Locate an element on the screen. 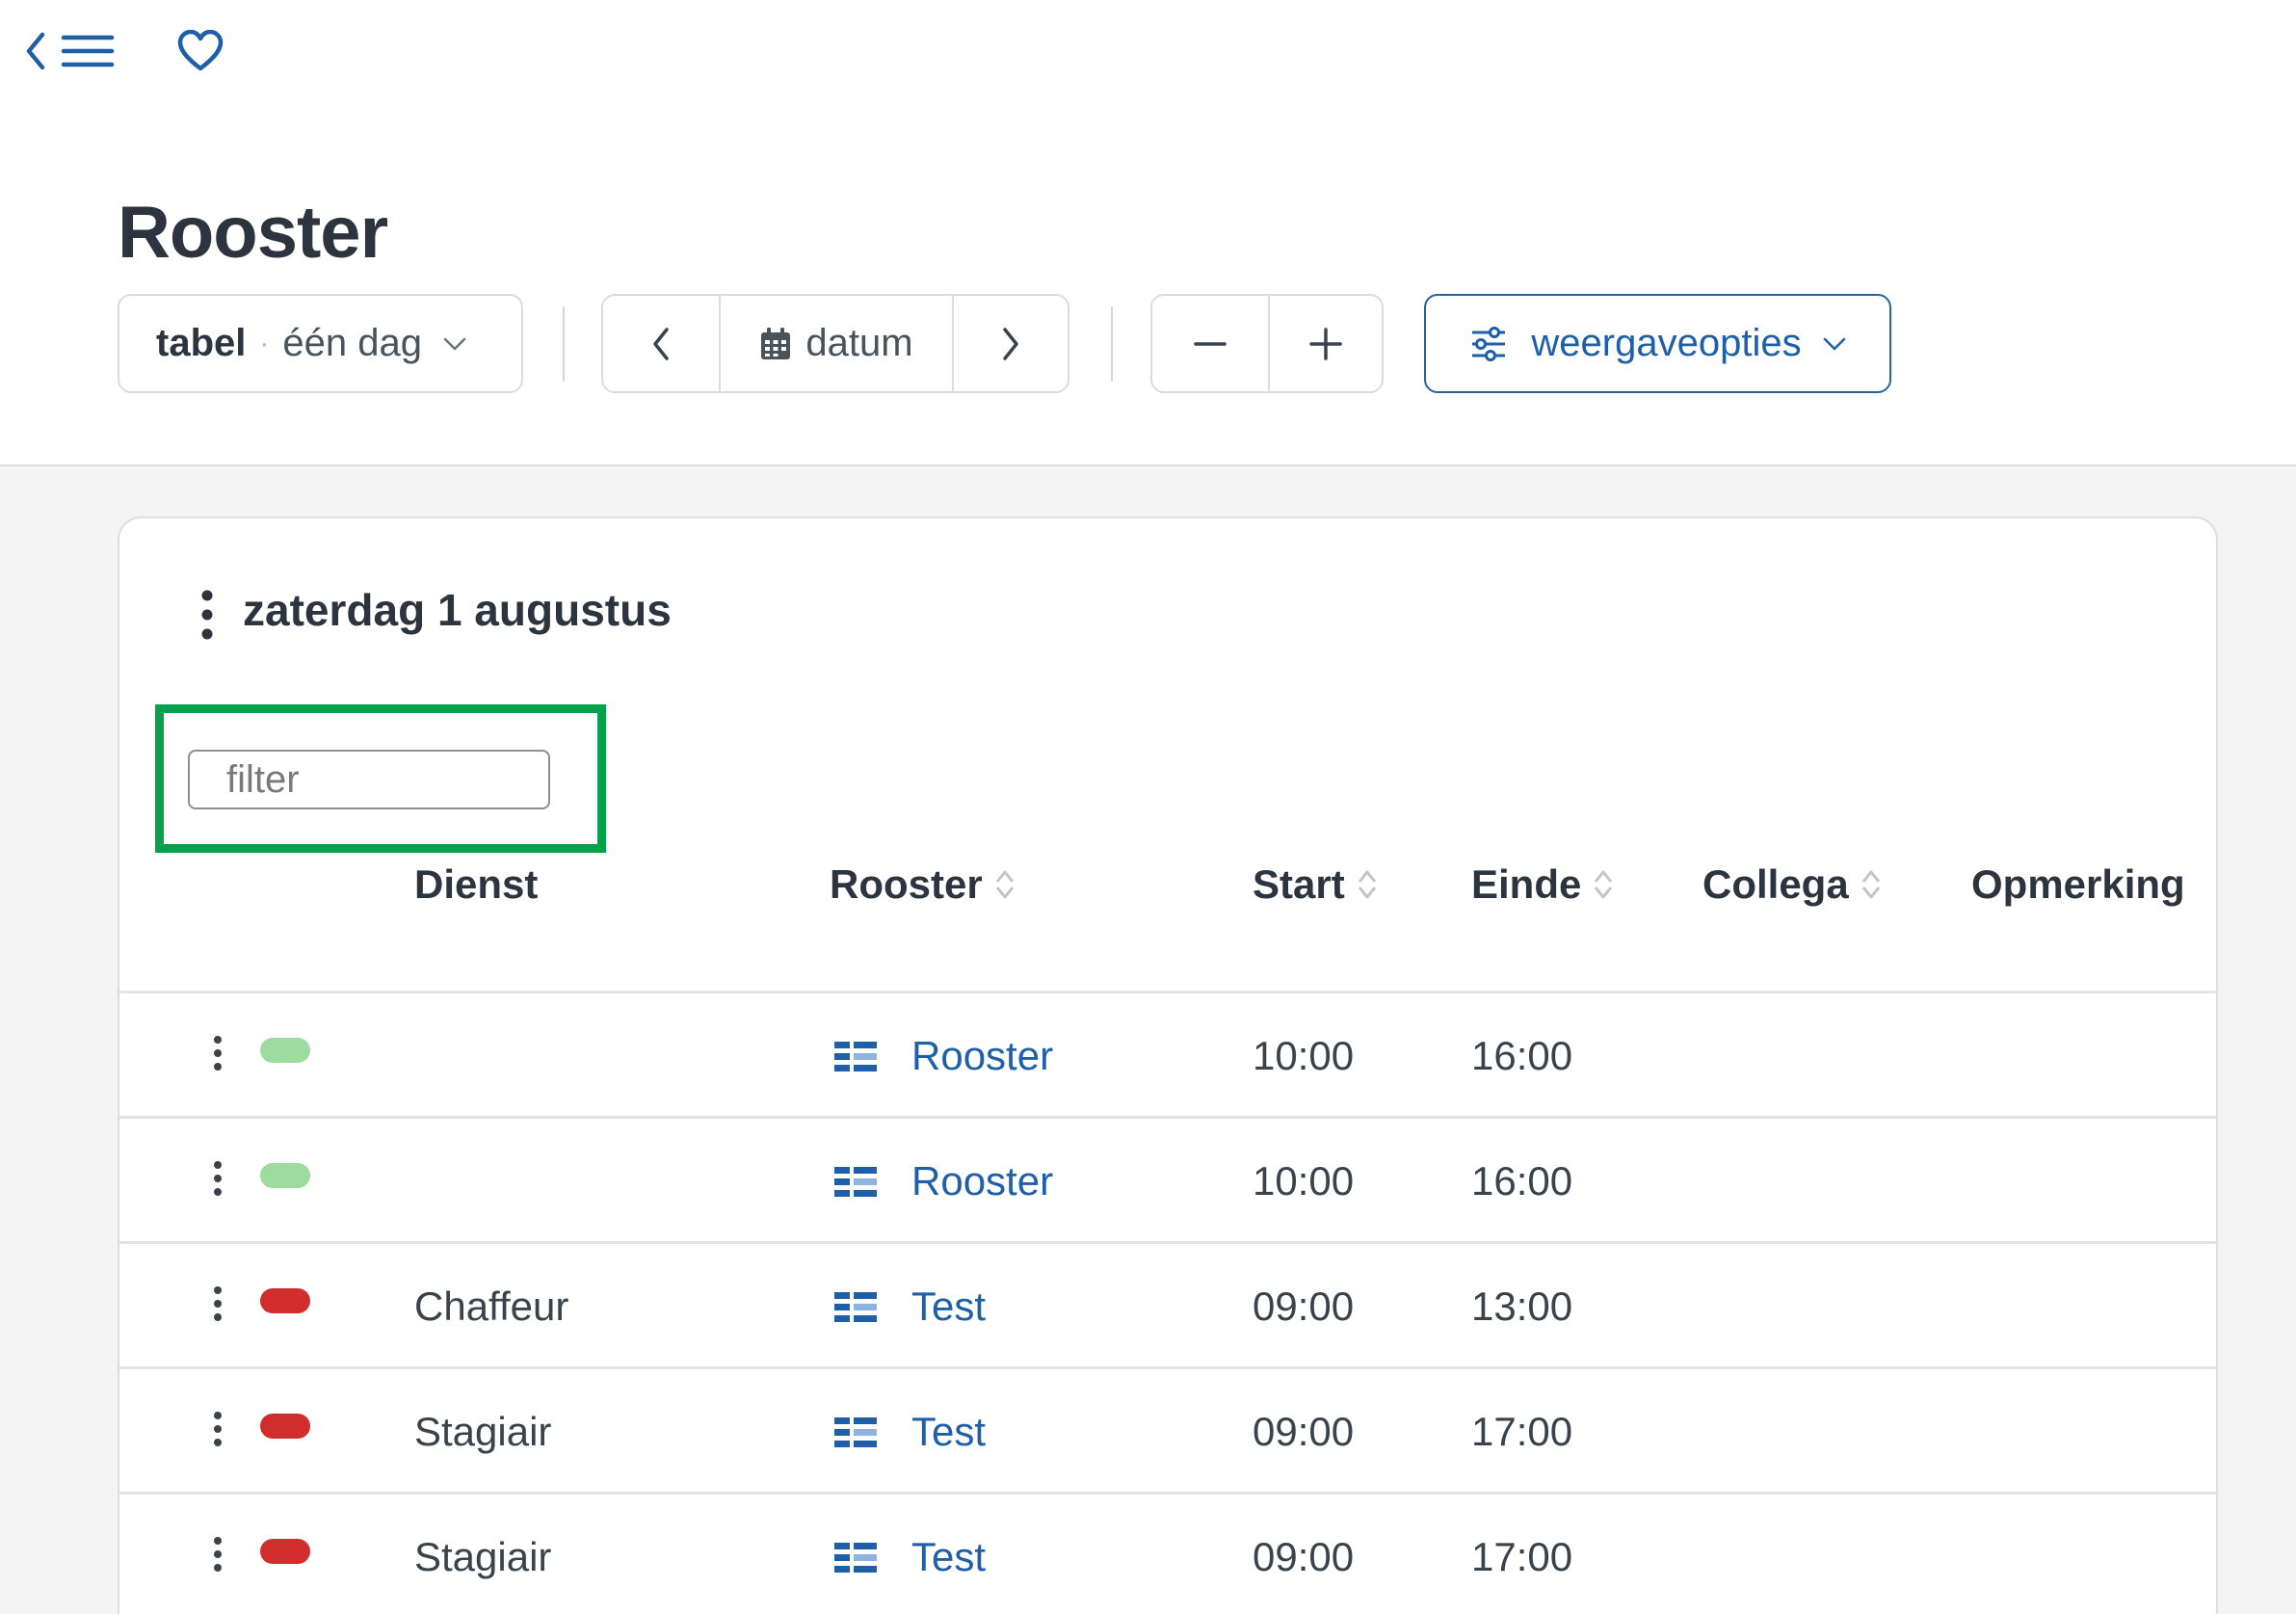  cell-dienst: Chaffeur is located at coordinates (491, 1306).